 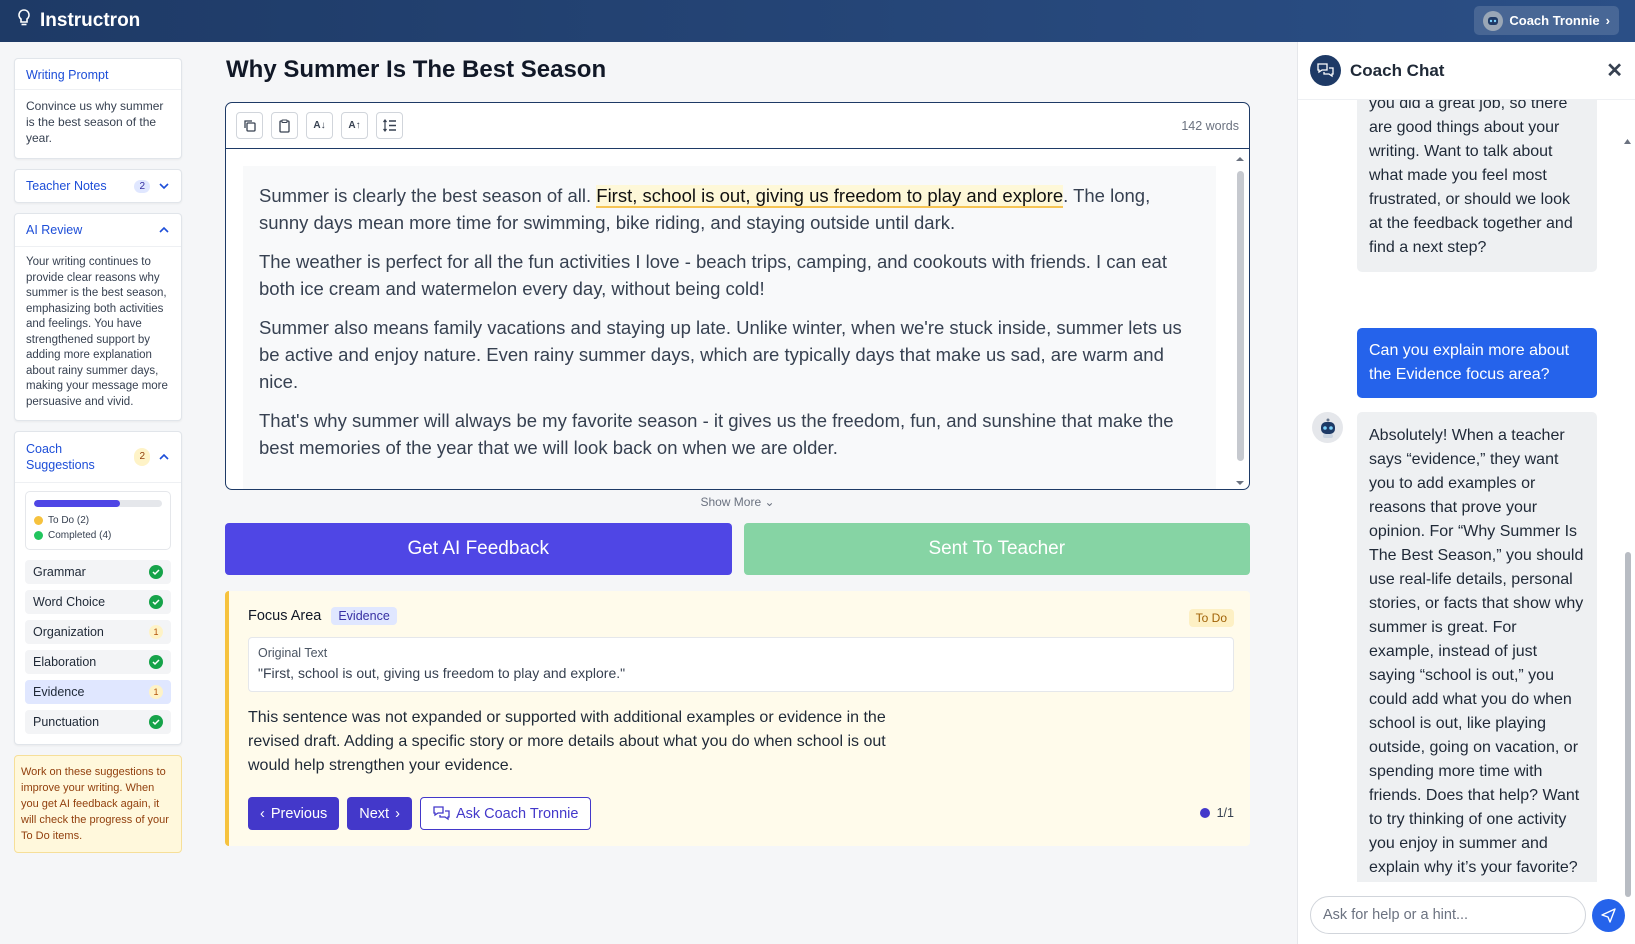 I want to click on skill-item: Grammar, so click(x=98, y=572).